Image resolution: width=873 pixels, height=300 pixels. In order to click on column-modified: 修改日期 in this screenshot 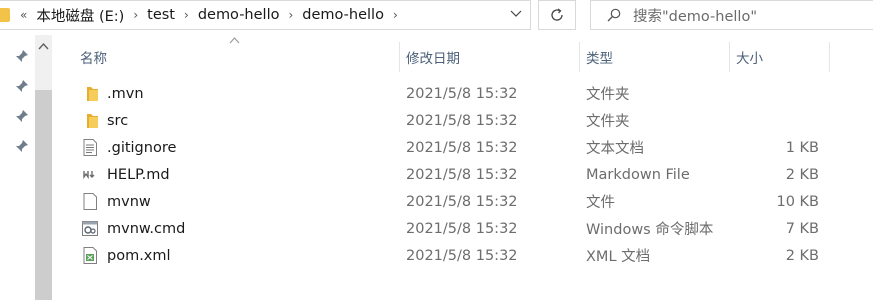, I will do `click(490, 57)`.